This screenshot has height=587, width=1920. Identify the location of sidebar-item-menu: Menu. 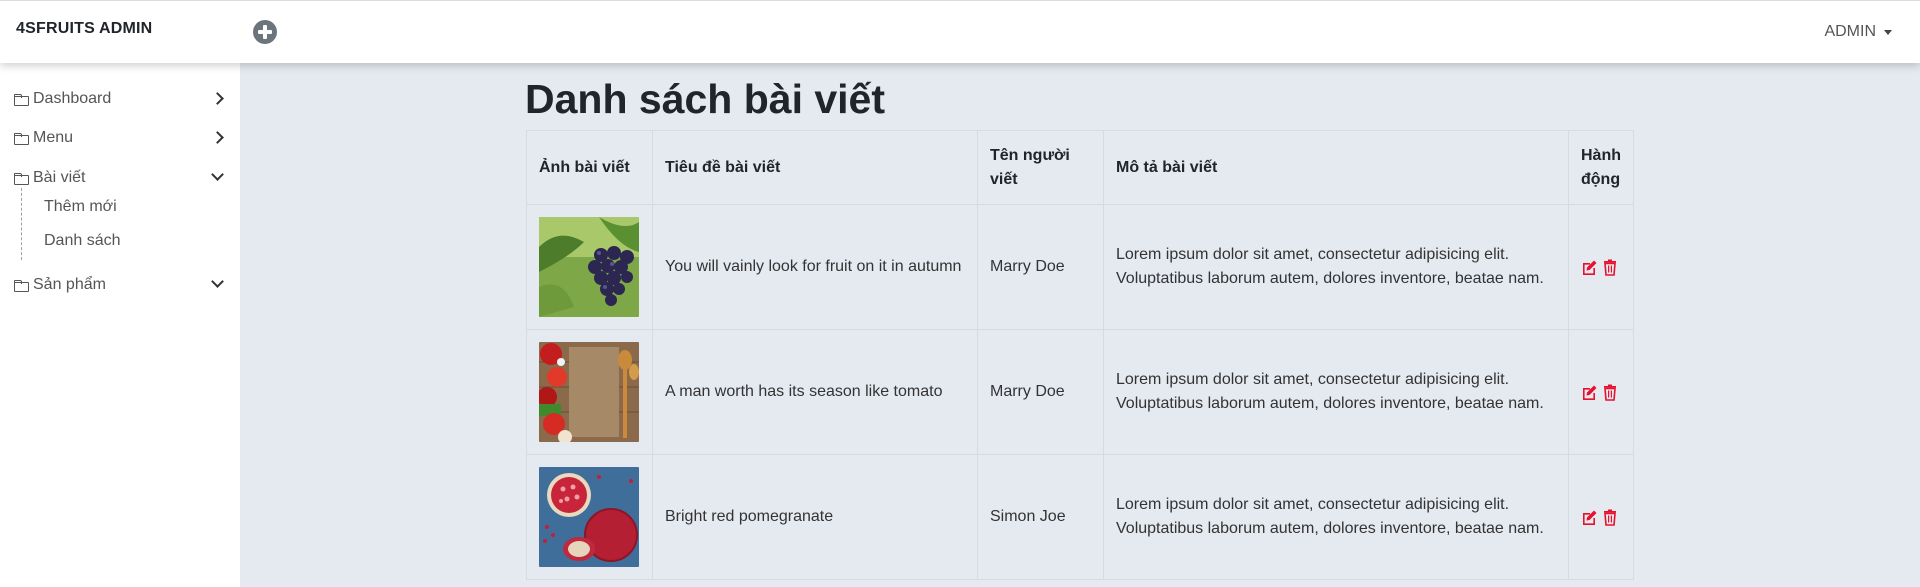
(119, 138).